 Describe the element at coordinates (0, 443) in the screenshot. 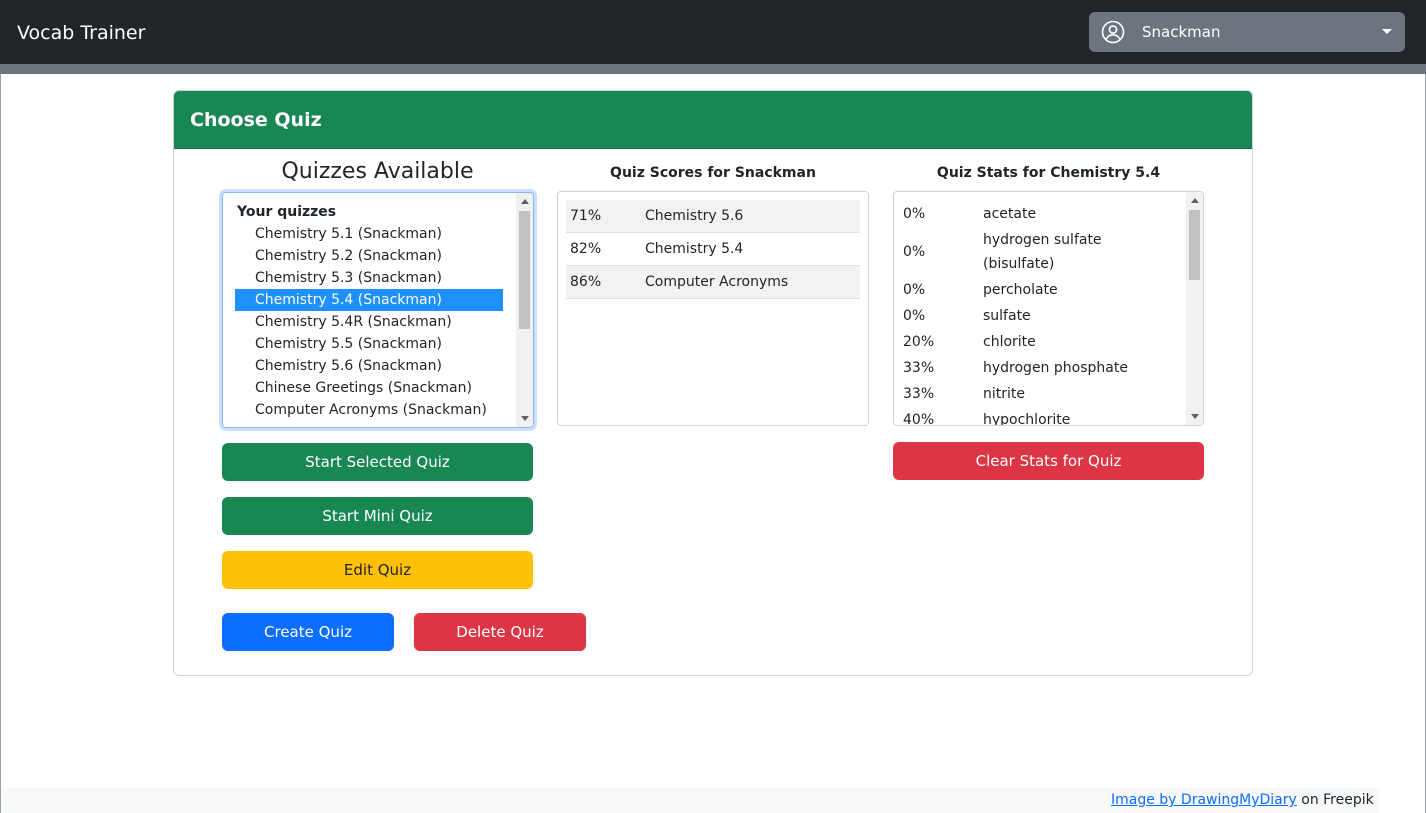

I see `window-border-left` at that location.